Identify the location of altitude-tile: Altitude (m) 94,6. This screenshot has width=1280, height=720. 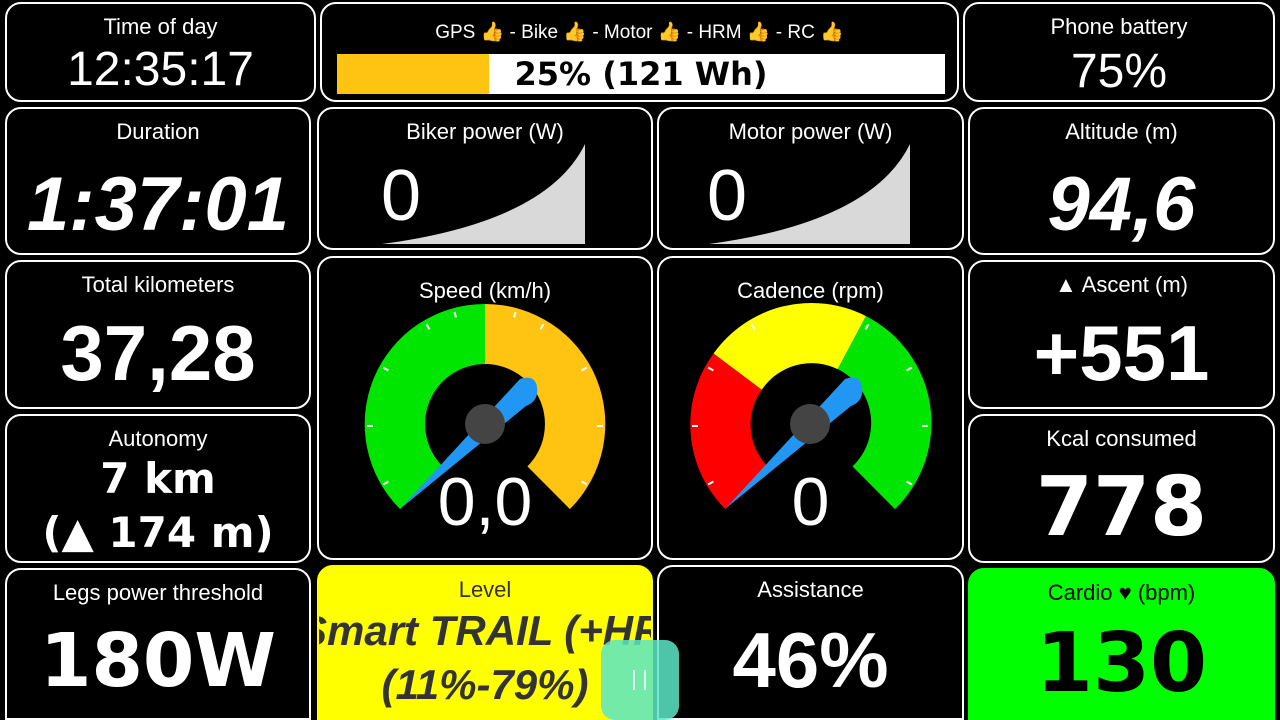
(1121, 181).